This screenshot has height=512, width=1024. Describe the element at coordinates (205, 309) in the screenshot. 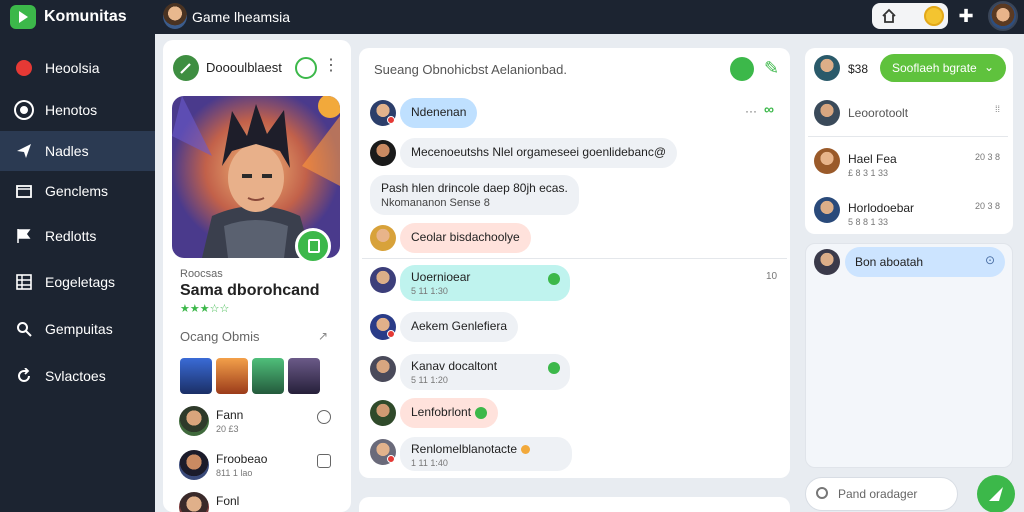

I see `rating-stars: ★★★☆☆` at that location.